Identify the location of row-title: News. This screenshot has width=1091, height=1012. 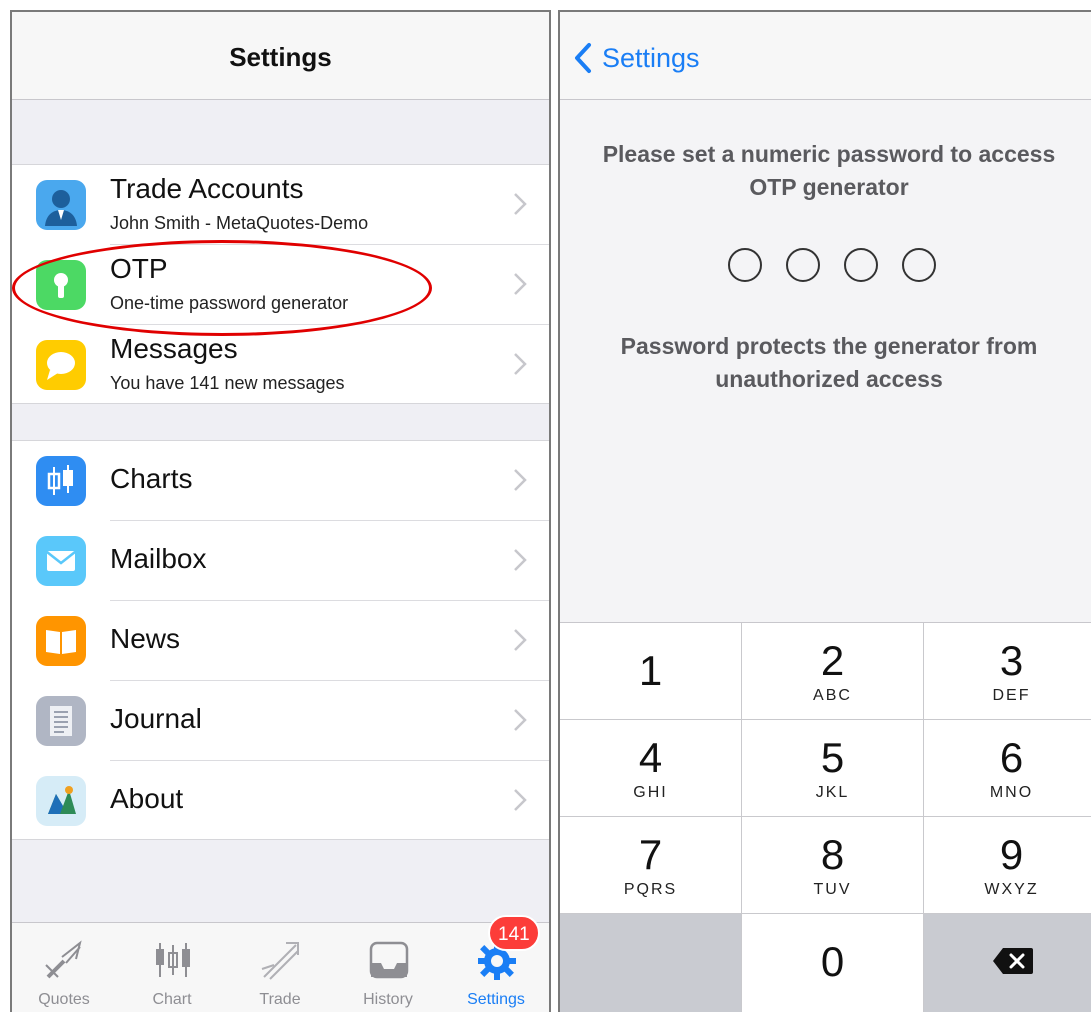
(145, 638).